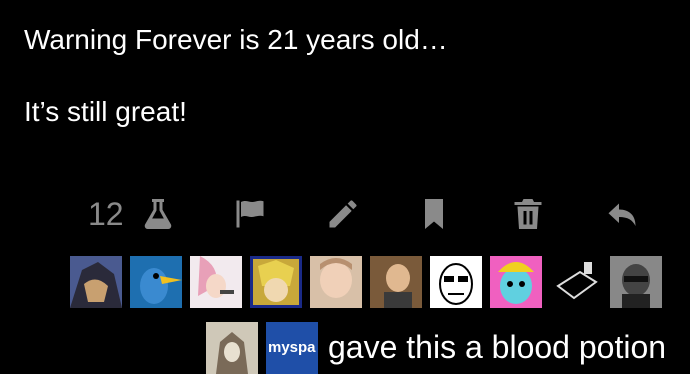  What do you see at coordinates (373, 213) in the screenshot?
I see `post-actions: 12` at bounding box center [373, 213].